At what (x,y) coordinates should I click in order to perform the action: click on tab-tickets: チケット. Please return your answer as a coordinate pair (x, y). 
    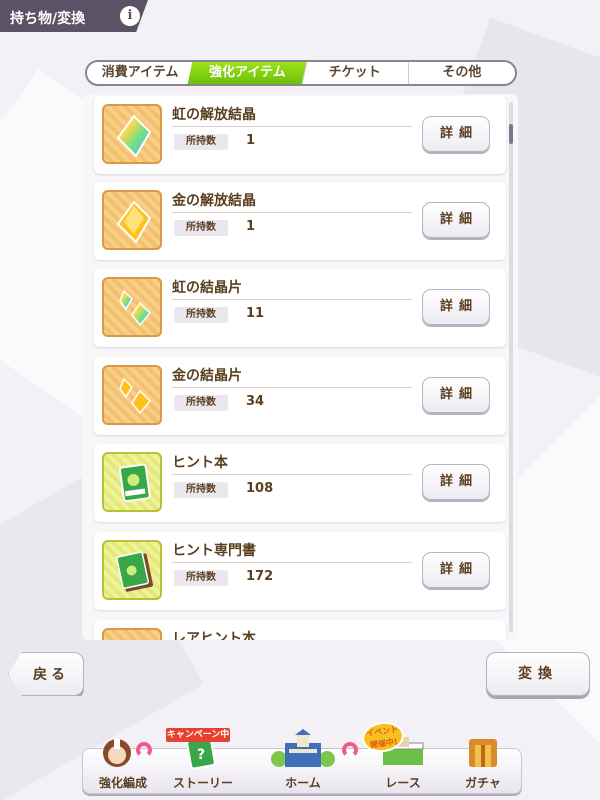
    Looking at the image, I should click on (355, 73).